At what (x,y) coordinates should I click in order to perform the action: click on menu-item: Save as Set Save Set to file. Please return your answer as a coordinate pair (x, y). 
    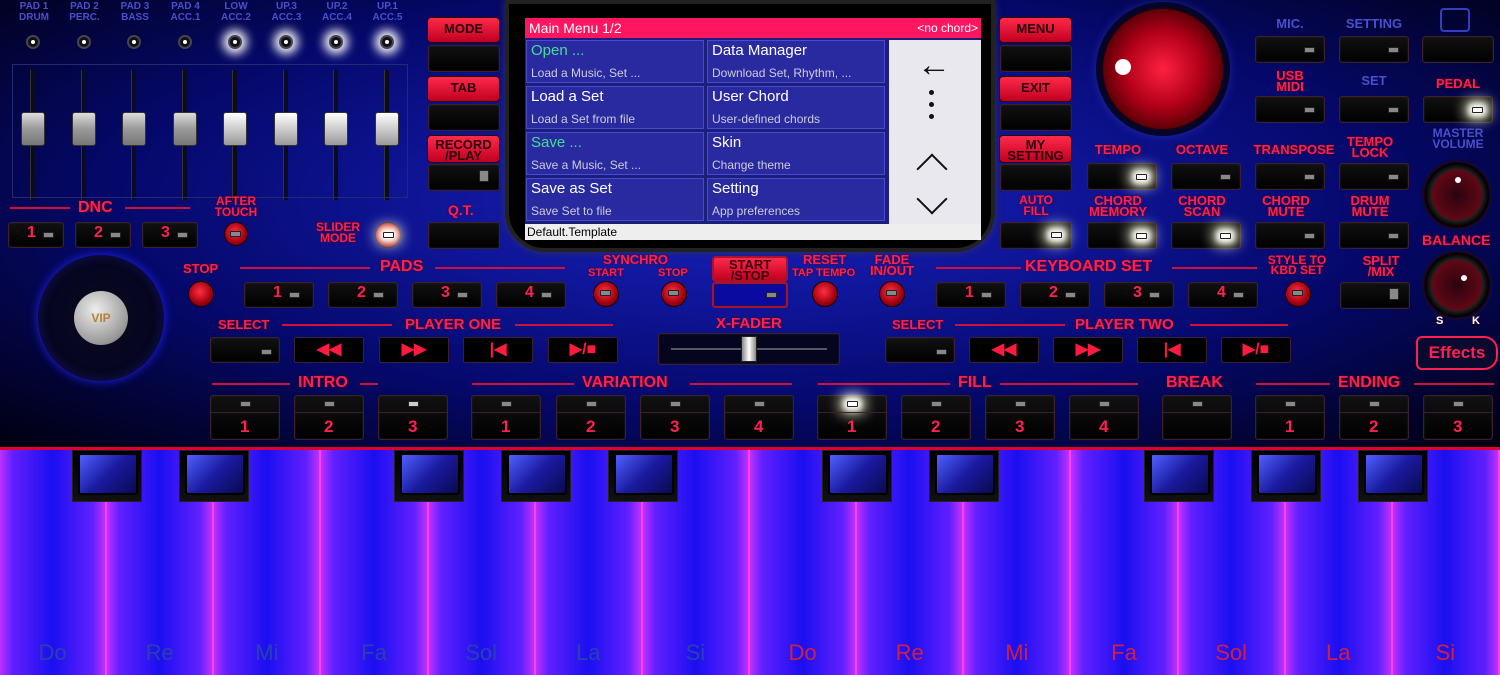
    Looking at the image, I should click on (615, 199).